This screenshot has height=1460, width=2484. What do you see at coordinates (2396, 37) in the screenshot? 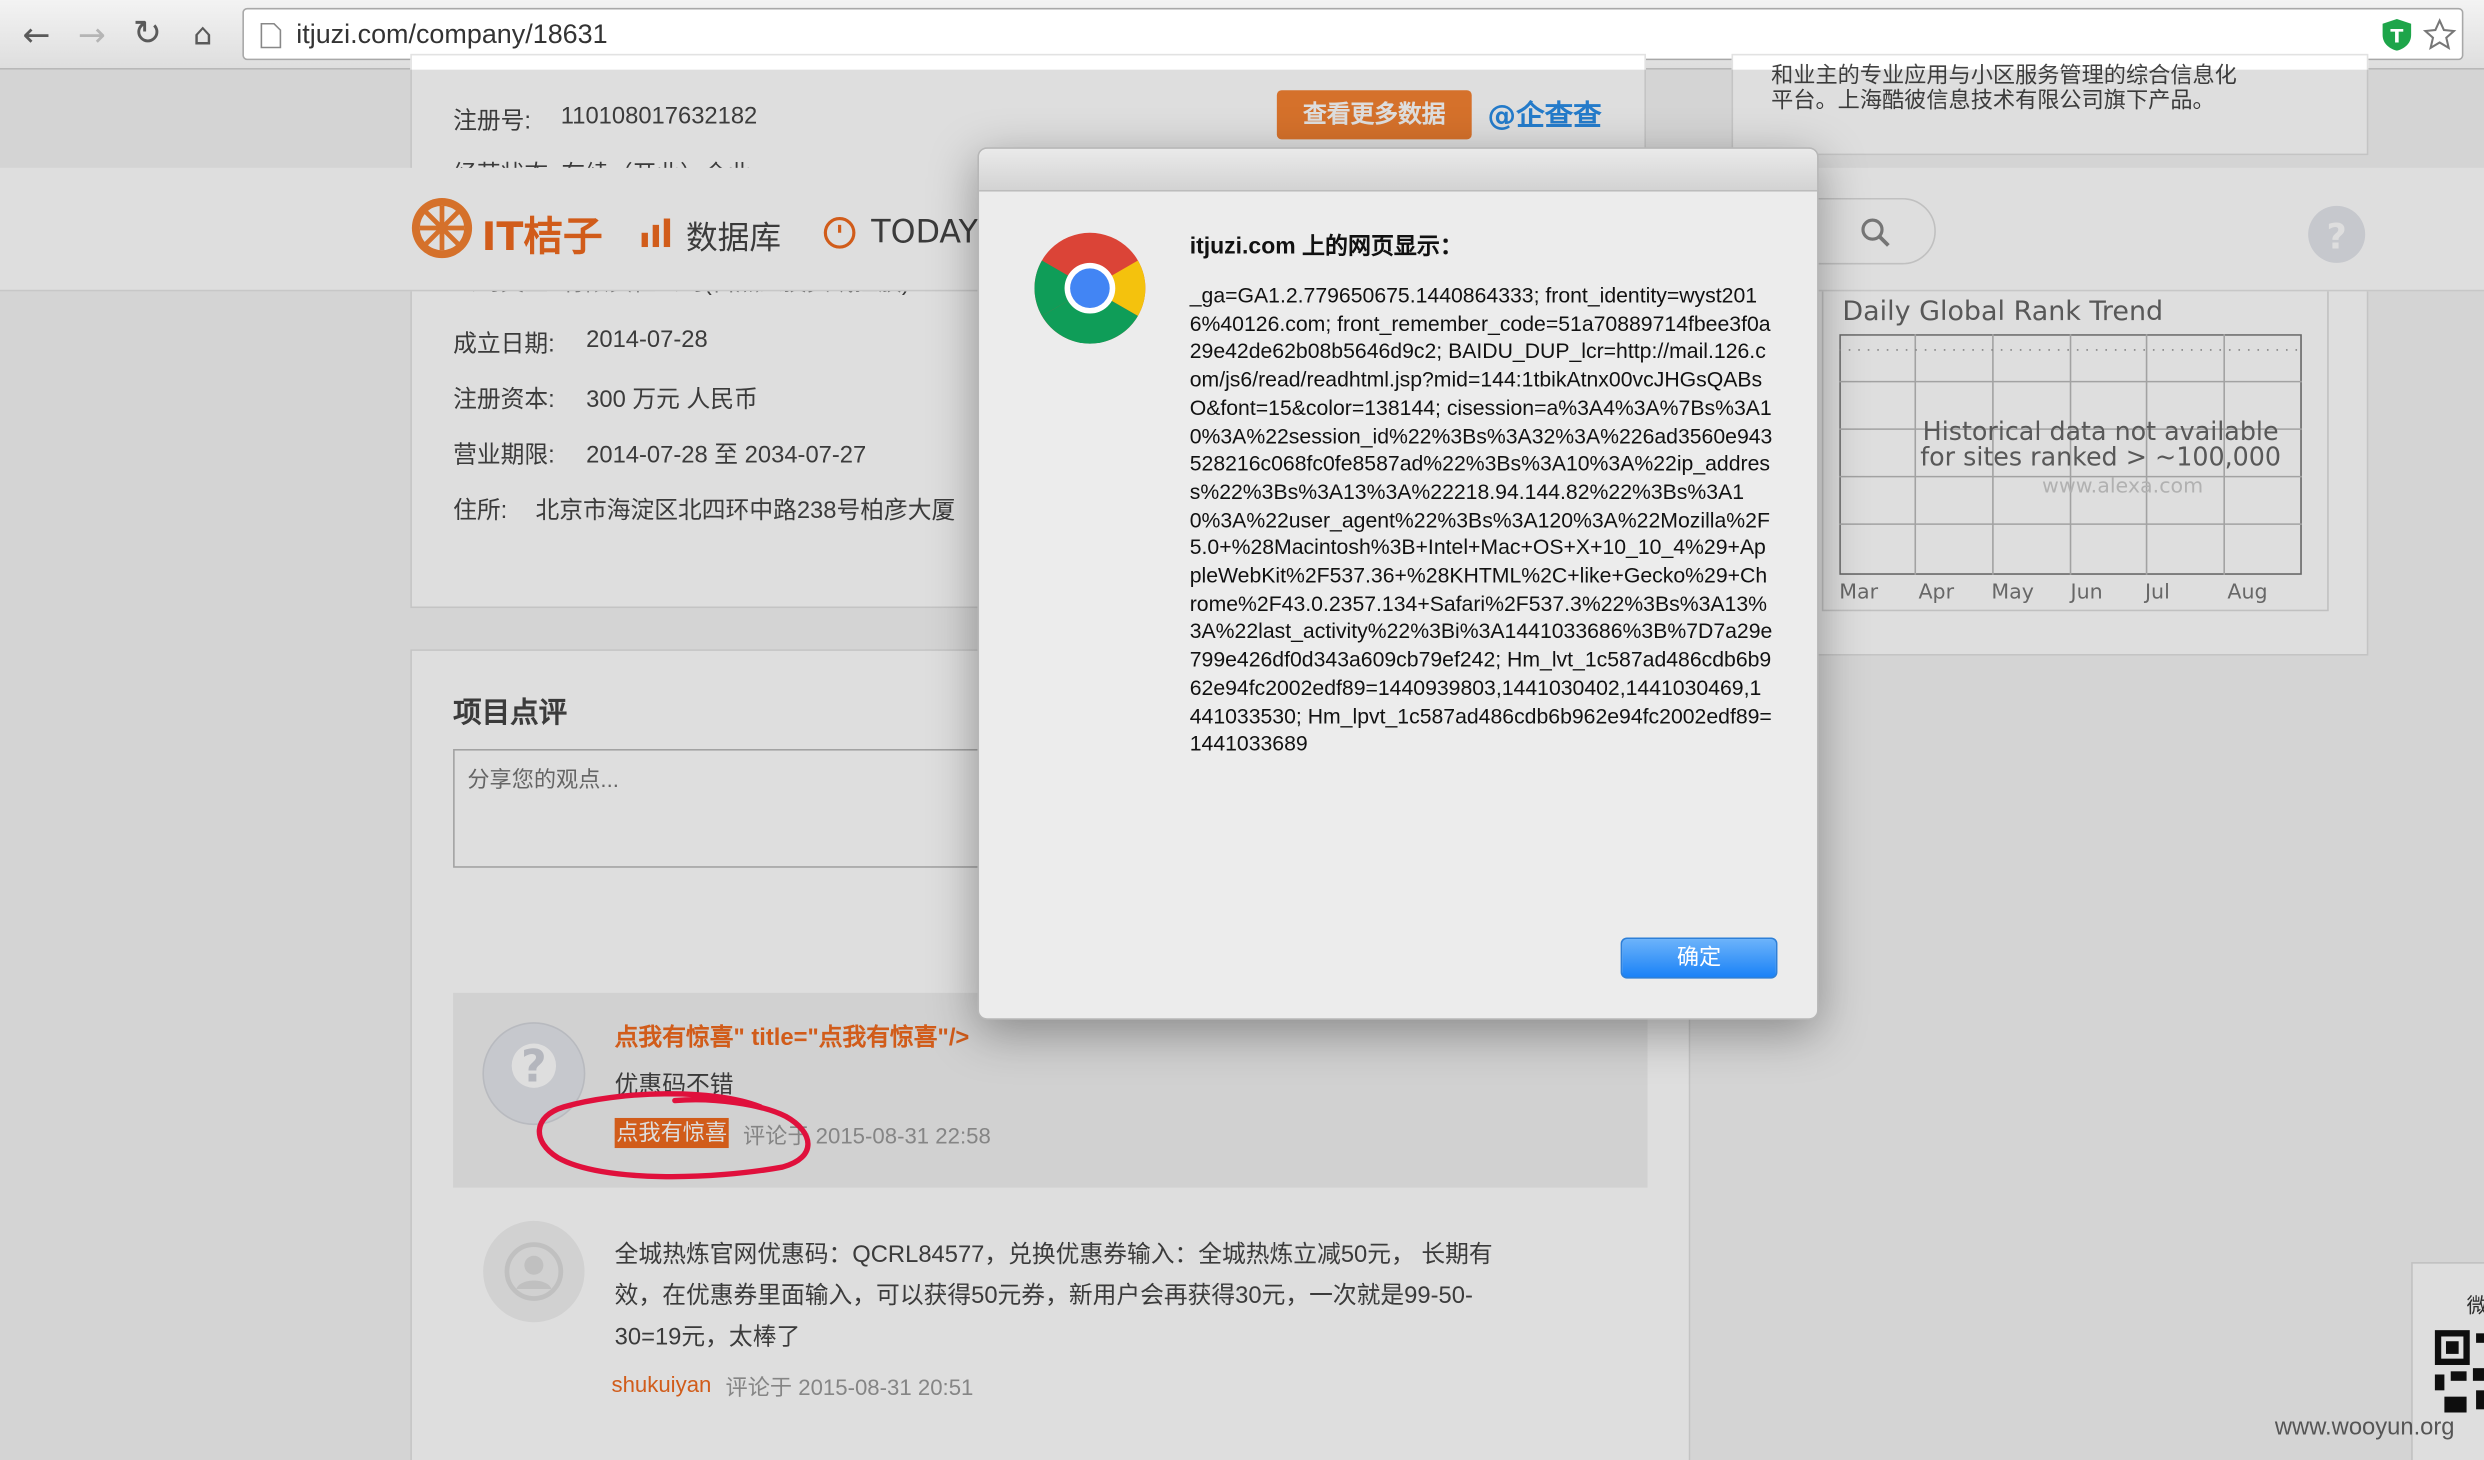
I see `svg-text: T` at bounding box center [2396, 37].